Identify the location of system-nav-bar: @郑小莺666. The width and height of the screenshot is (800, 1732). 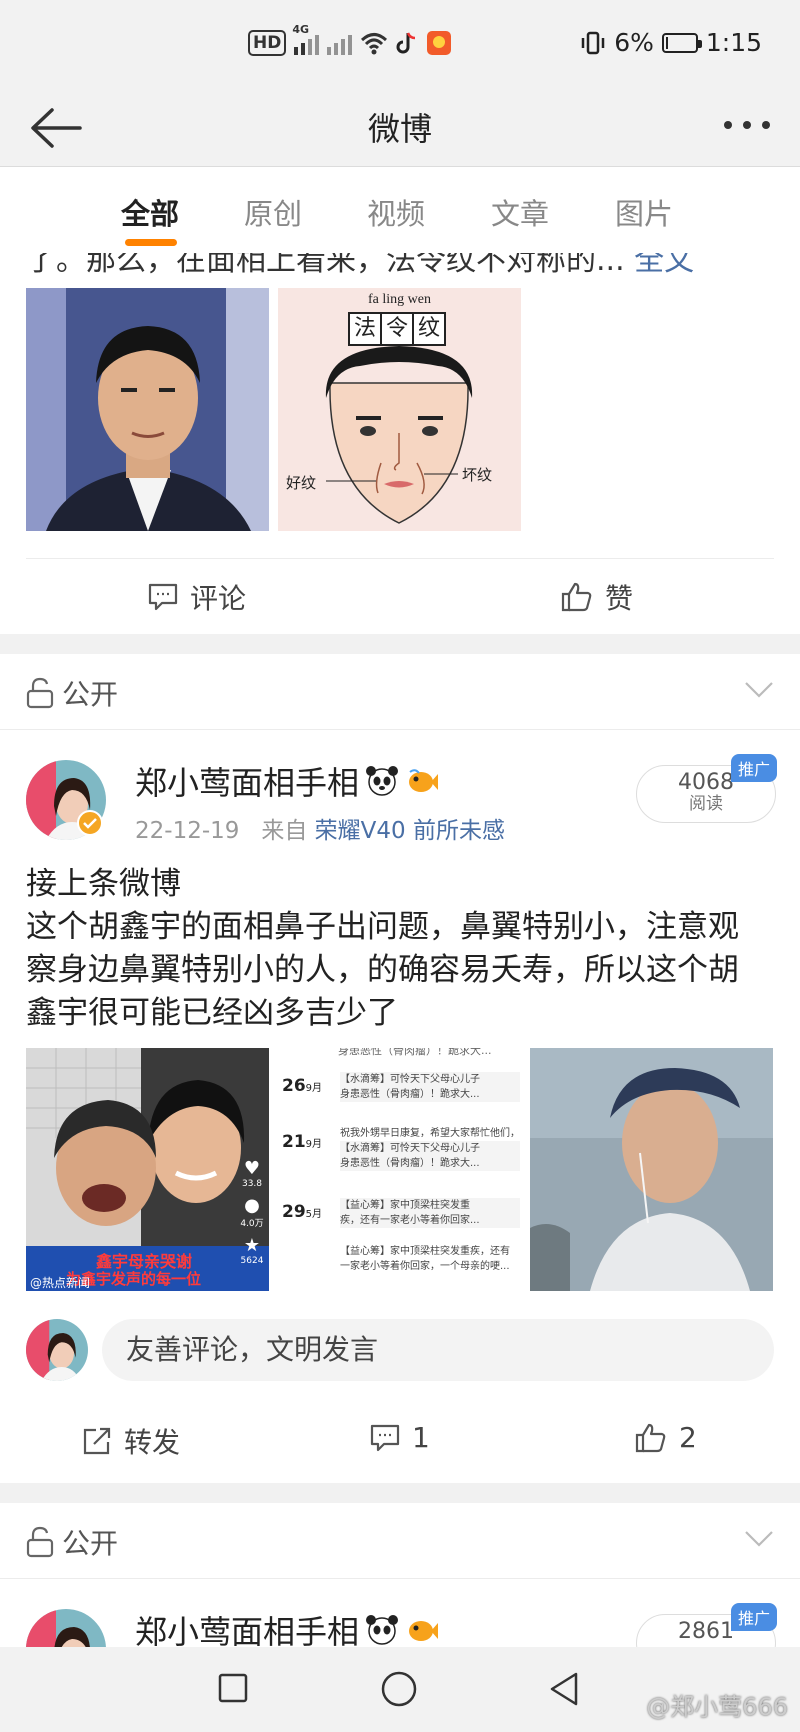
(400, 1689).